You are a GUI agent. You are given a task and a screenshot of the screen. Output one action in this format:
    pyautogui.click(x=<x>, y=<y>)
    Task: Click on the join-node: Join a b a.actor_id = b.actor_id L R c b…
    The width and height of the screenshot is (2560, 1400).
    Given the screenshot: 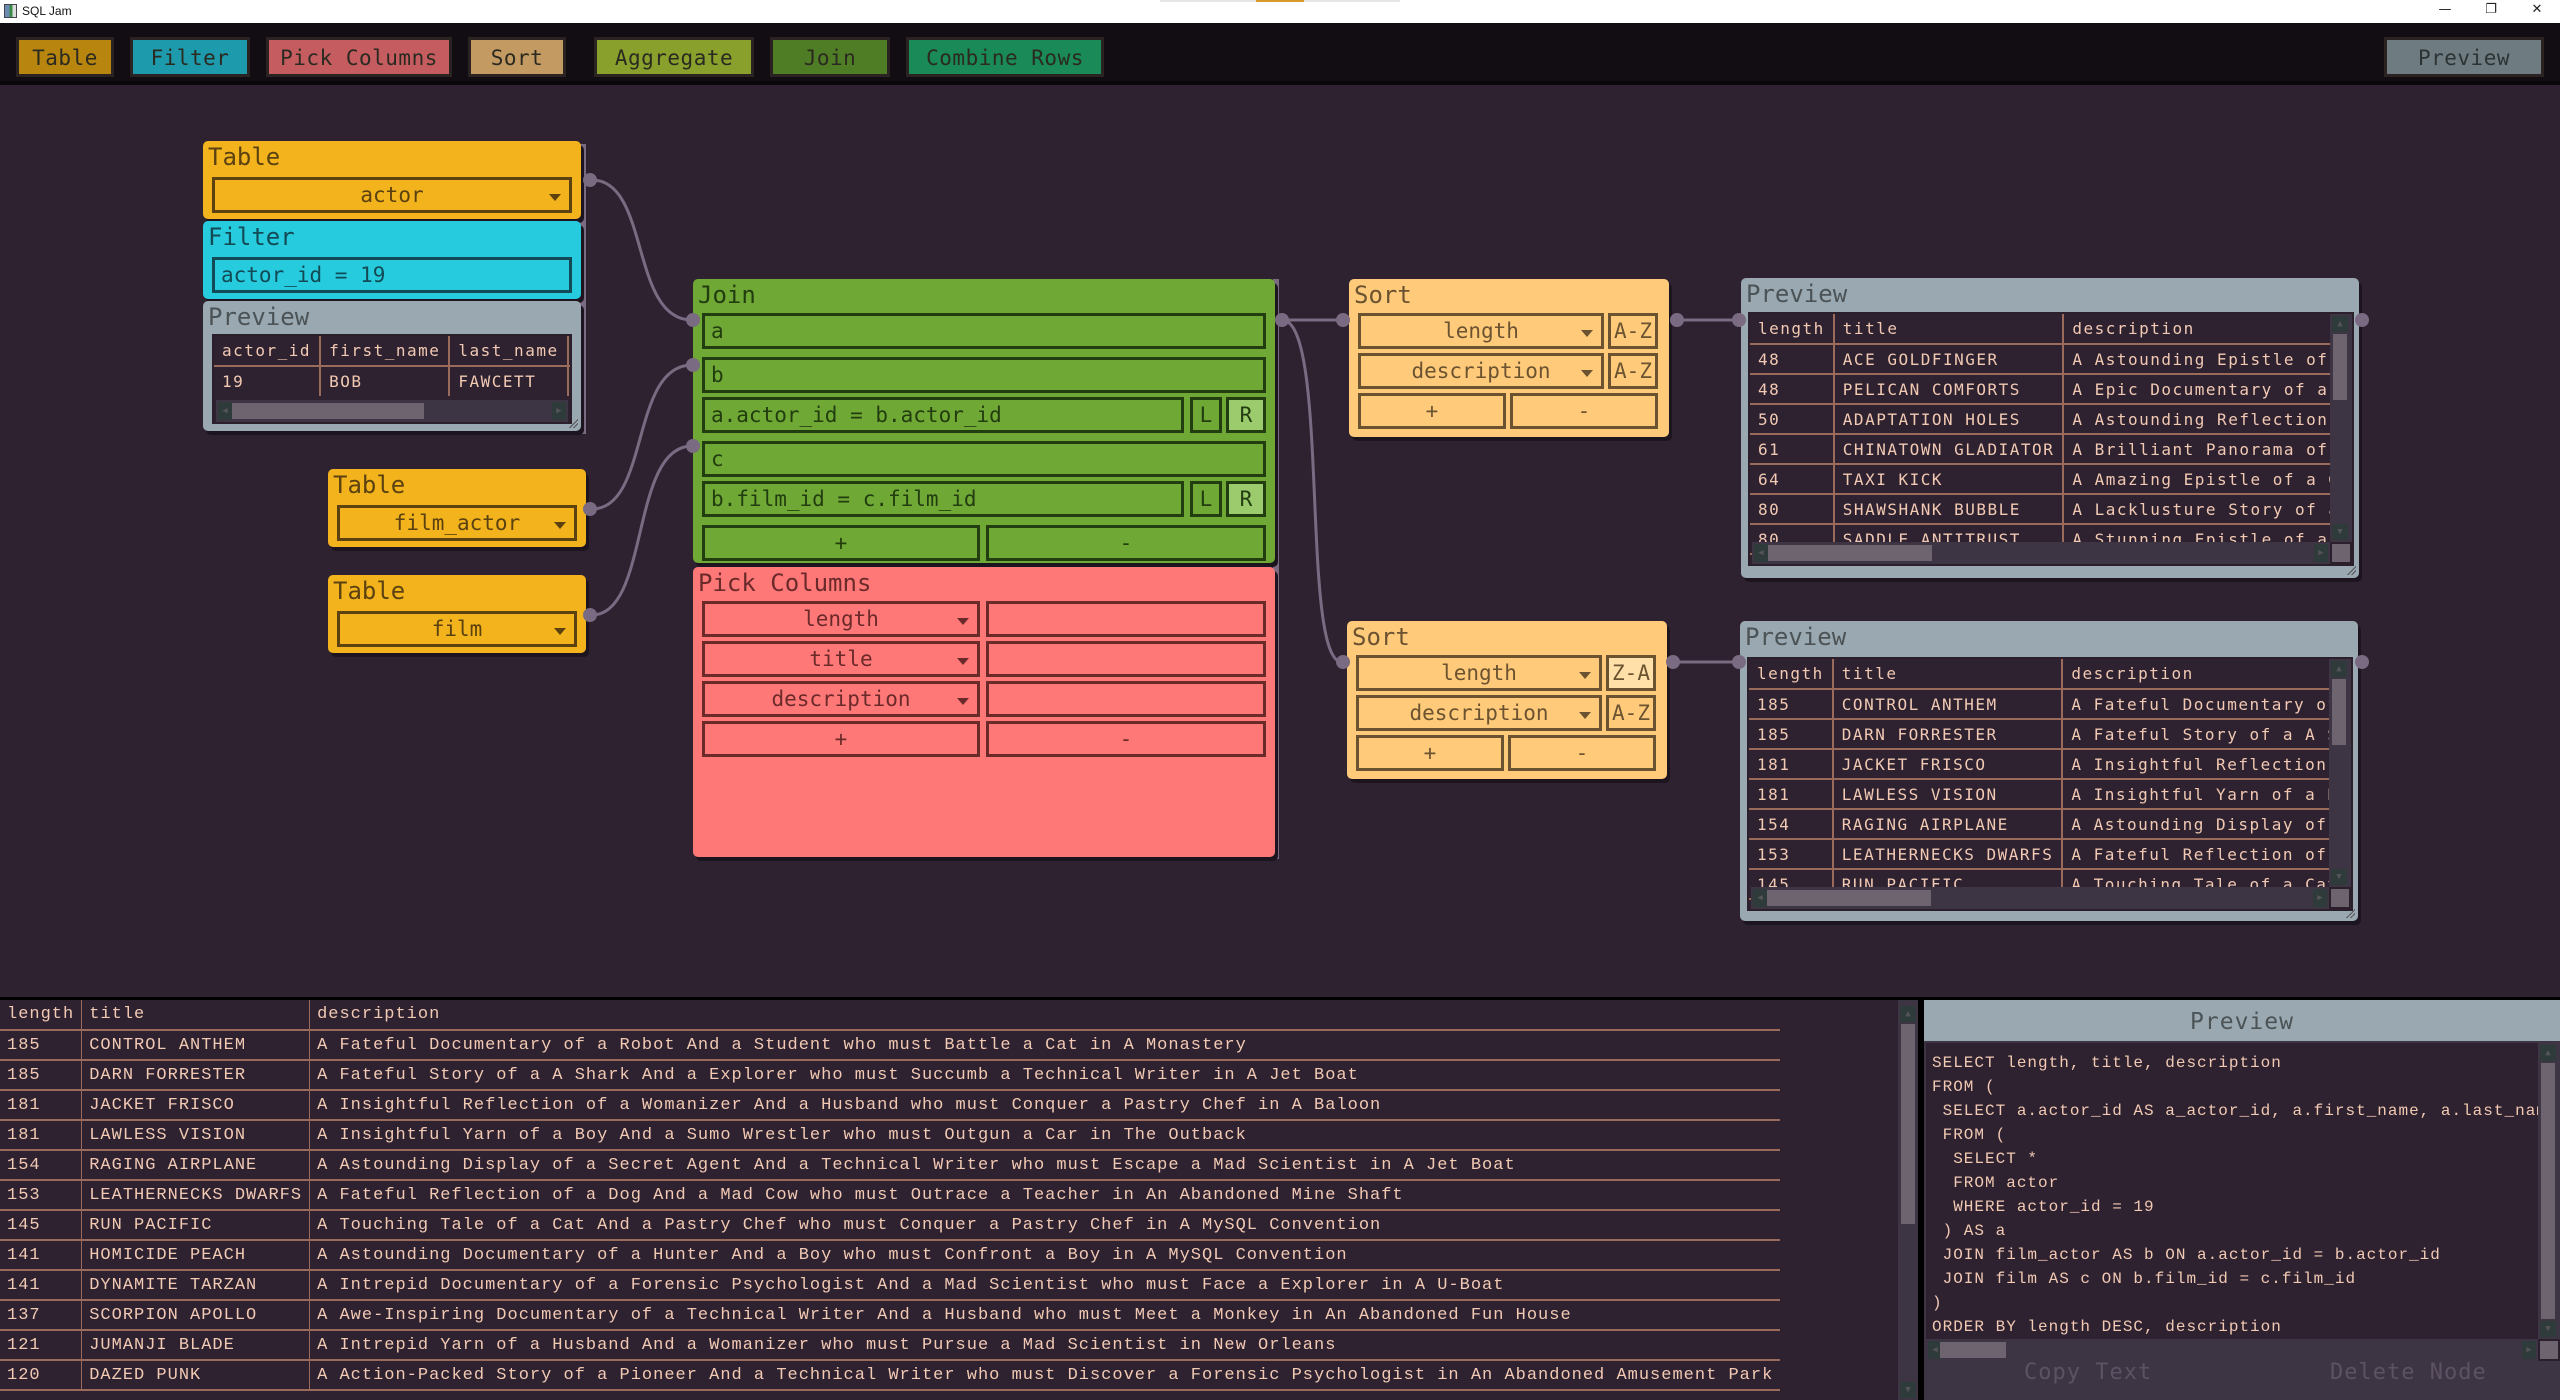 What is the action you would take?
    pyautogui.click(x=984, y=421)
    